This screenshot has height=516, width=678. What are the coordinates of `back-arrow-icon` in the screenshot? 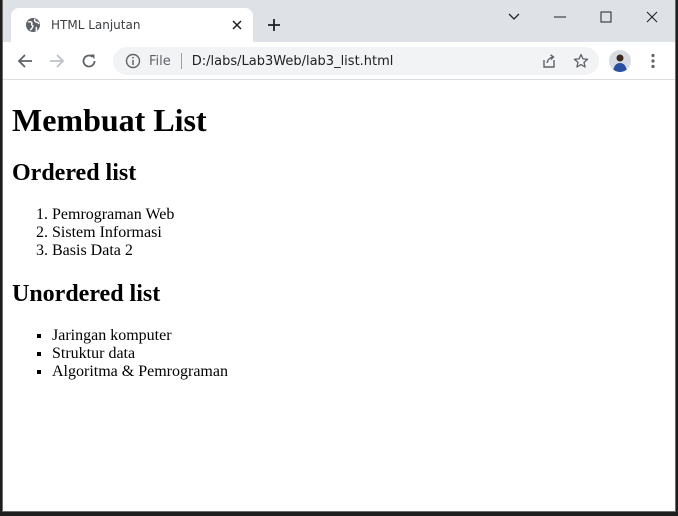 It's located at (25, 61).